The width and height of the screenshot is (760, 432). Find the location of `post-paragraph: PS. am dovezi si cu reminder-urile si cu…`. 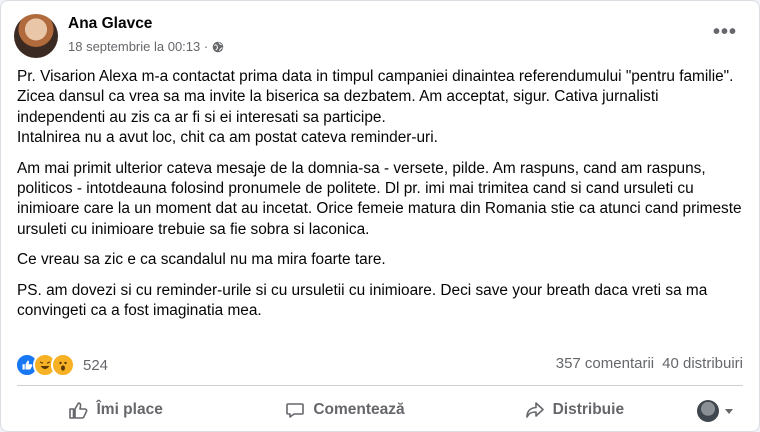

post-paragraph: PS. am dovezi si cu reminder-urile si cu… is located at coordinates (364, 300).